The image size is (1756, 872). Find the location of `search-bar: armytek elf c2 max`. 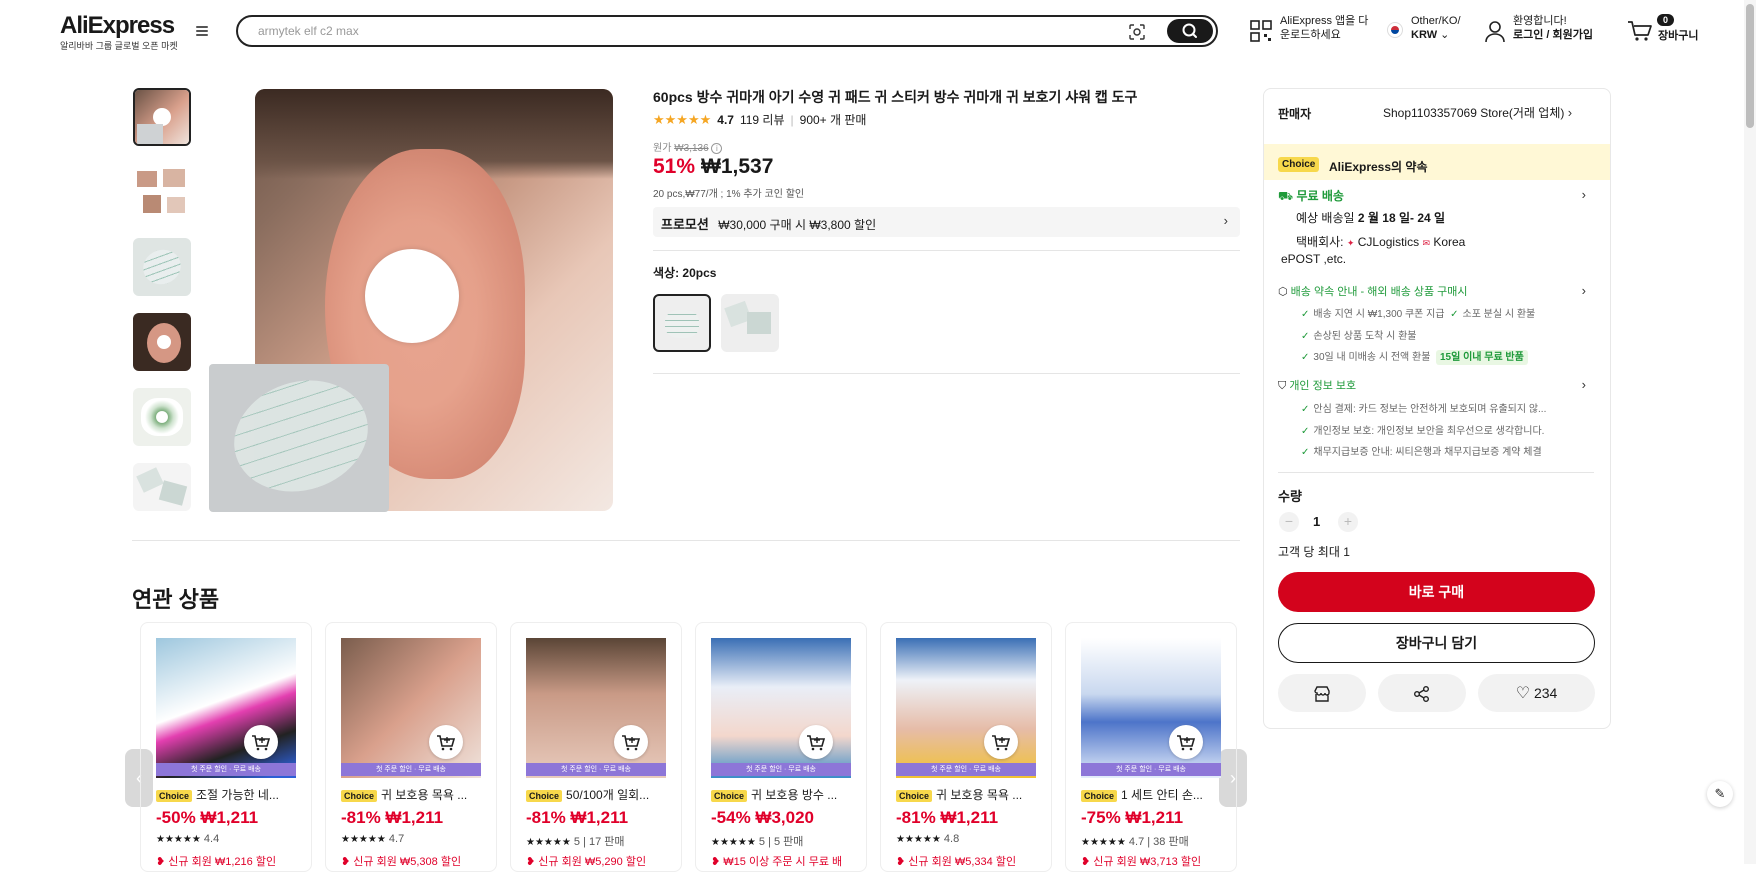

search-bar: armytek elf c2 max is located at coordinates (727, 31).